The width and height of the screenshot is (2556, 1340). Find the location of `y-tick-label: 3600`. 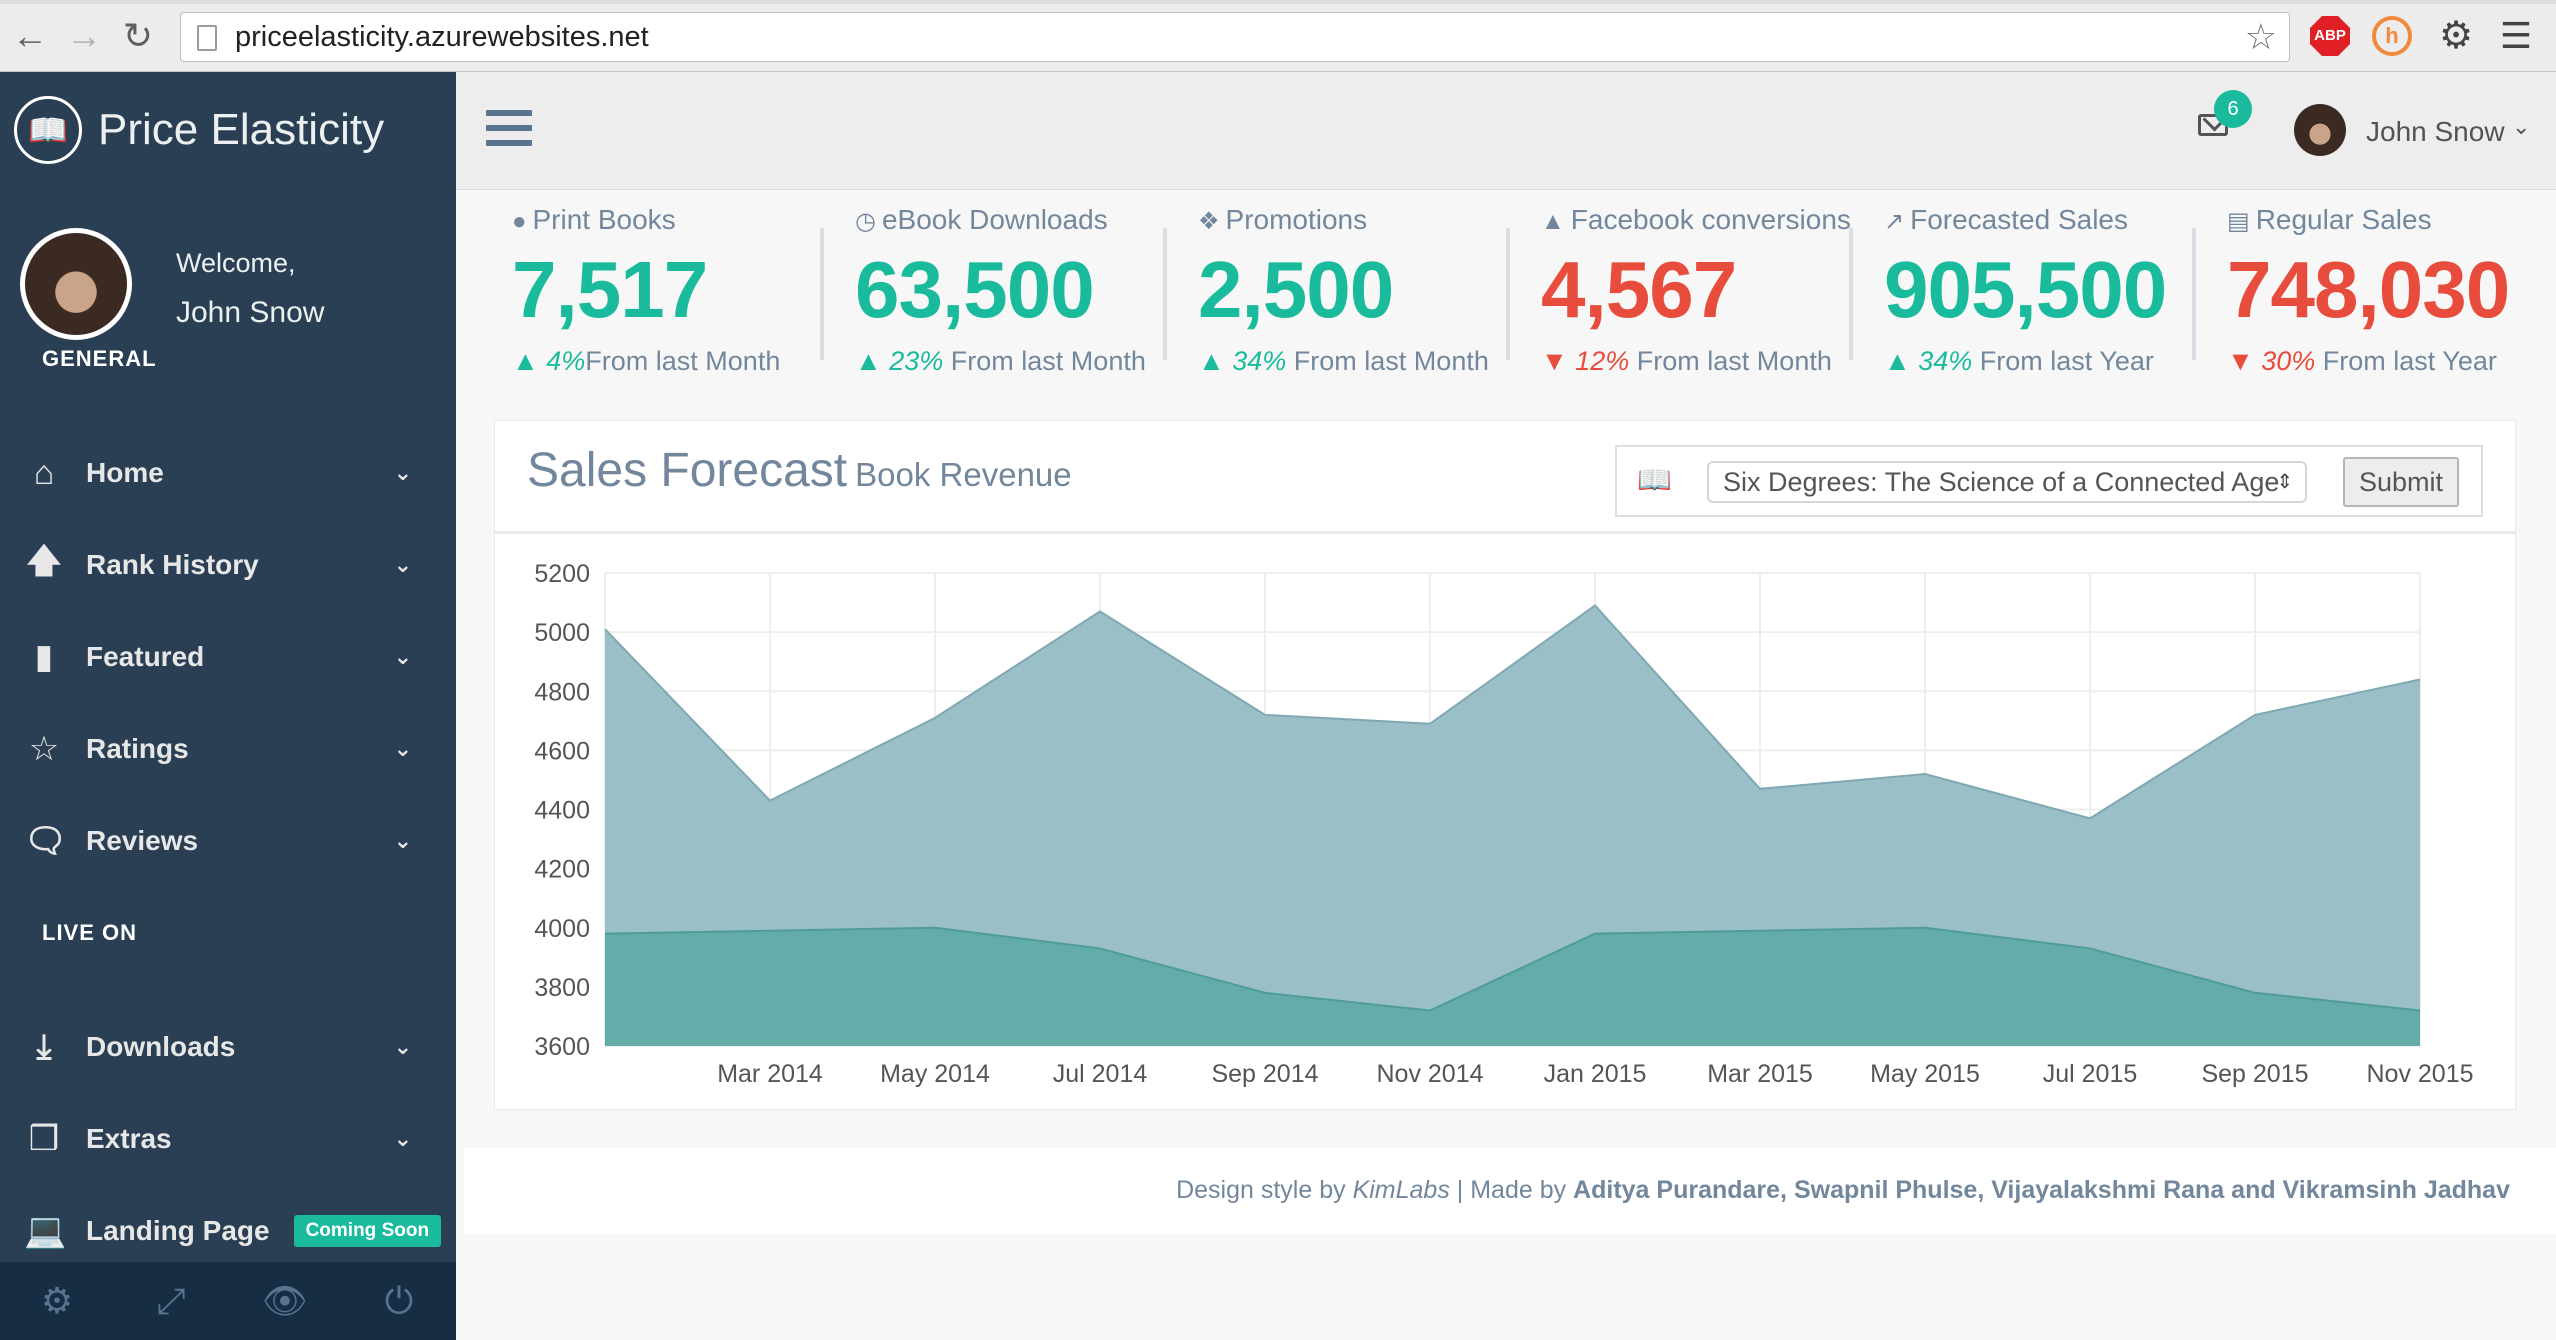

y-tick-label: 3600 is located at coordinates (562, 1047).